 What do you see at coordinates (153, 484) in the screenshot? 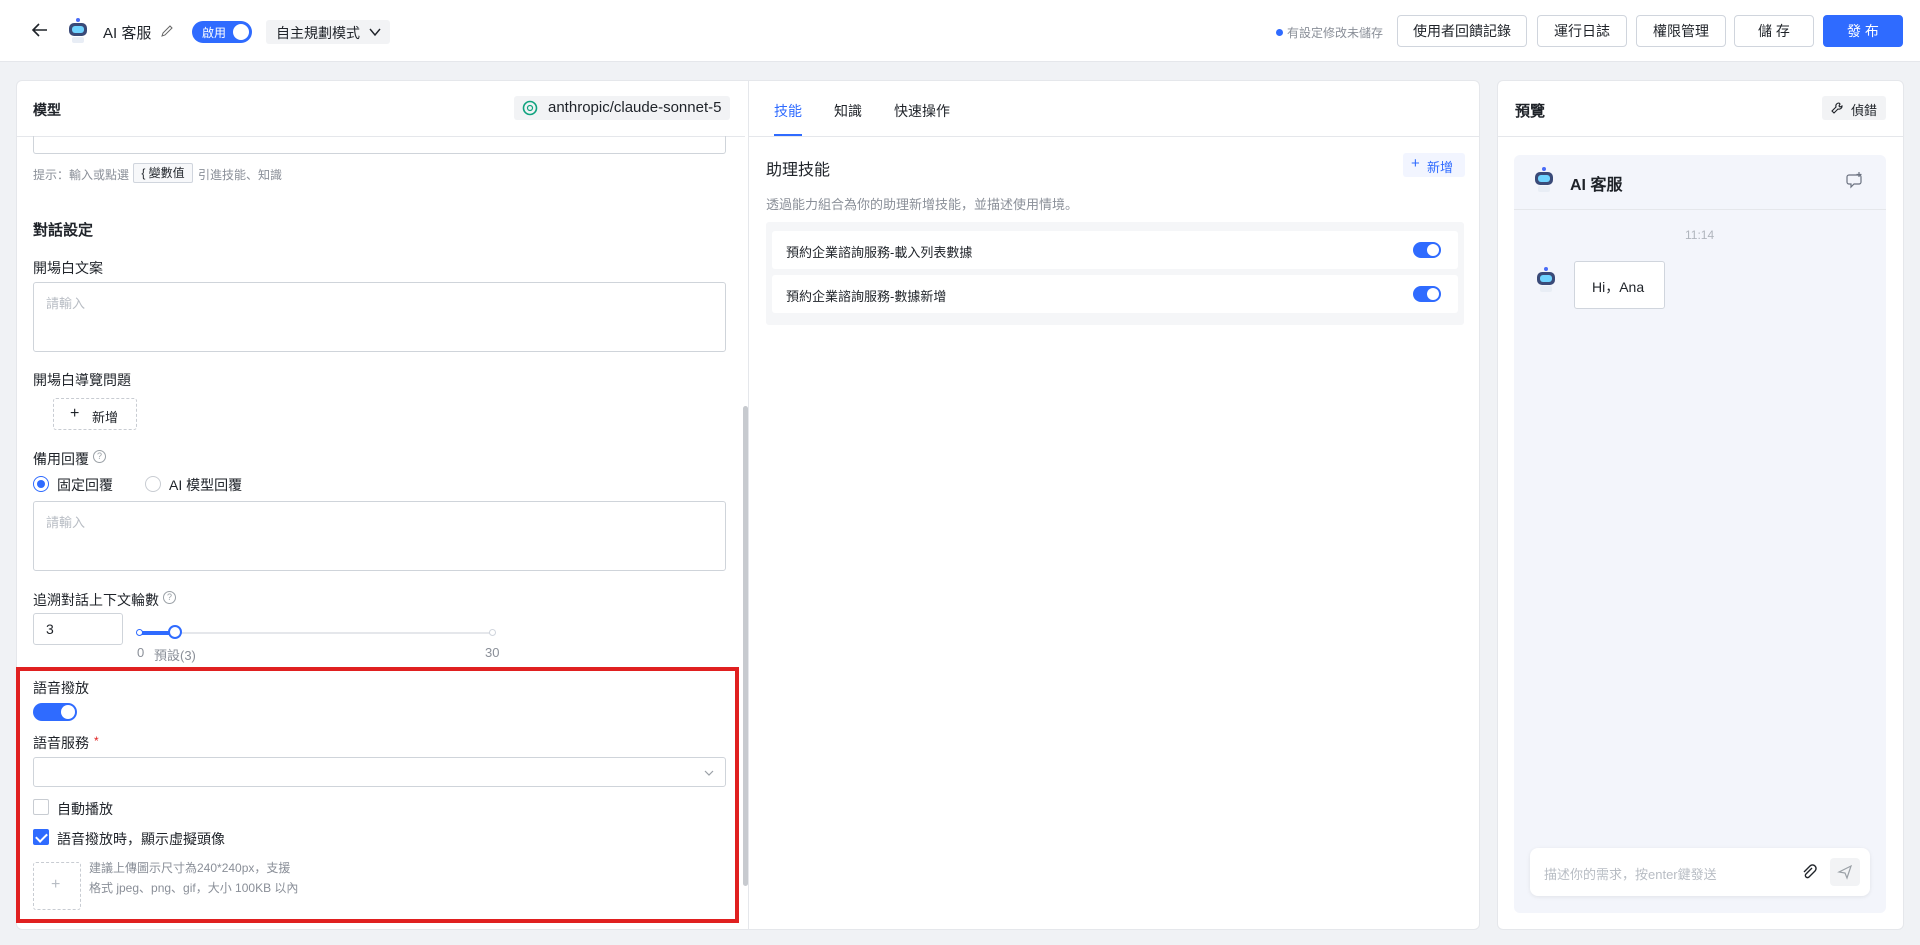
I see `fallback-ai-radio` at bounding box center [153, 484].